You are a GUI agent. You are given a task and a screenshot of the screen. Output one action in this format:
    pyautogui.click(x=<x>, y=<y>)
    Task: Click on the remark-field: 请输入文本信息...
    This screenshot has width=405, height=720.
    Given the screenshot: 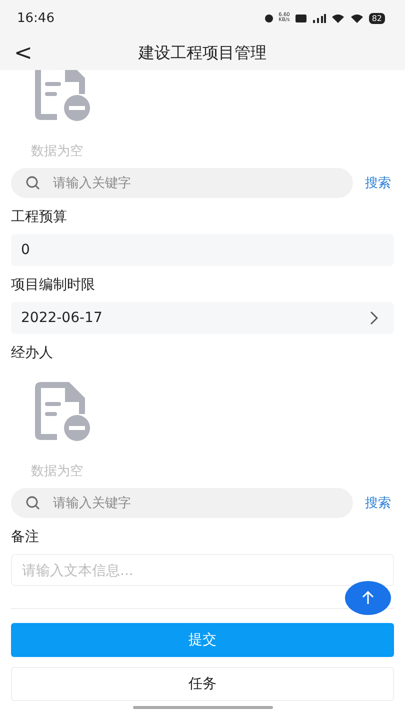 What is the action you would take?
    pyautogui.click(x=202, y=570)
    